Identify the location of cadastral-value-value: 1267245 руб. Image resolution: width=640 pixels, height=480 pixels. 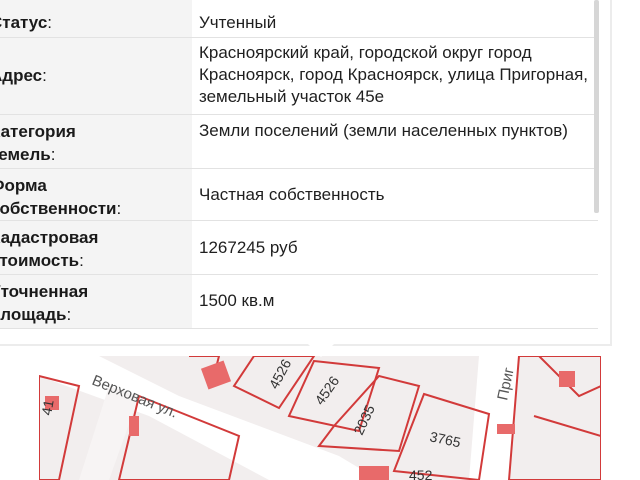
(395, 248).